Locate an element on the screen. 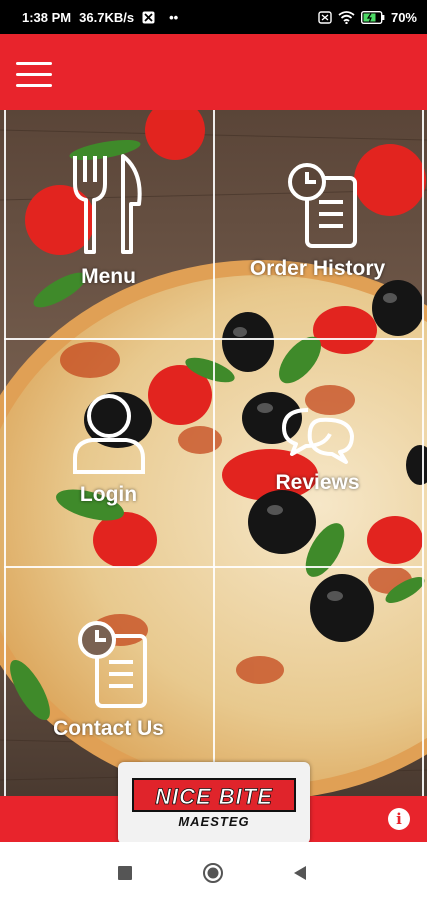 This screenshot has width=427, height=900. home-circle-icon is located at coordinates (213, 875).